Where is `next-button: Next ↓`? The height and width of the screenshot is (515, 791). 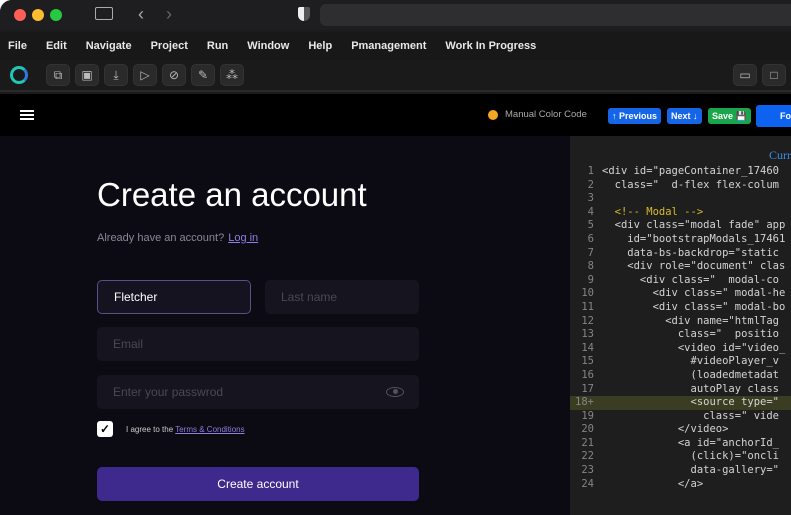
next-button: Next ↓ is located at coordinates (684, 116).